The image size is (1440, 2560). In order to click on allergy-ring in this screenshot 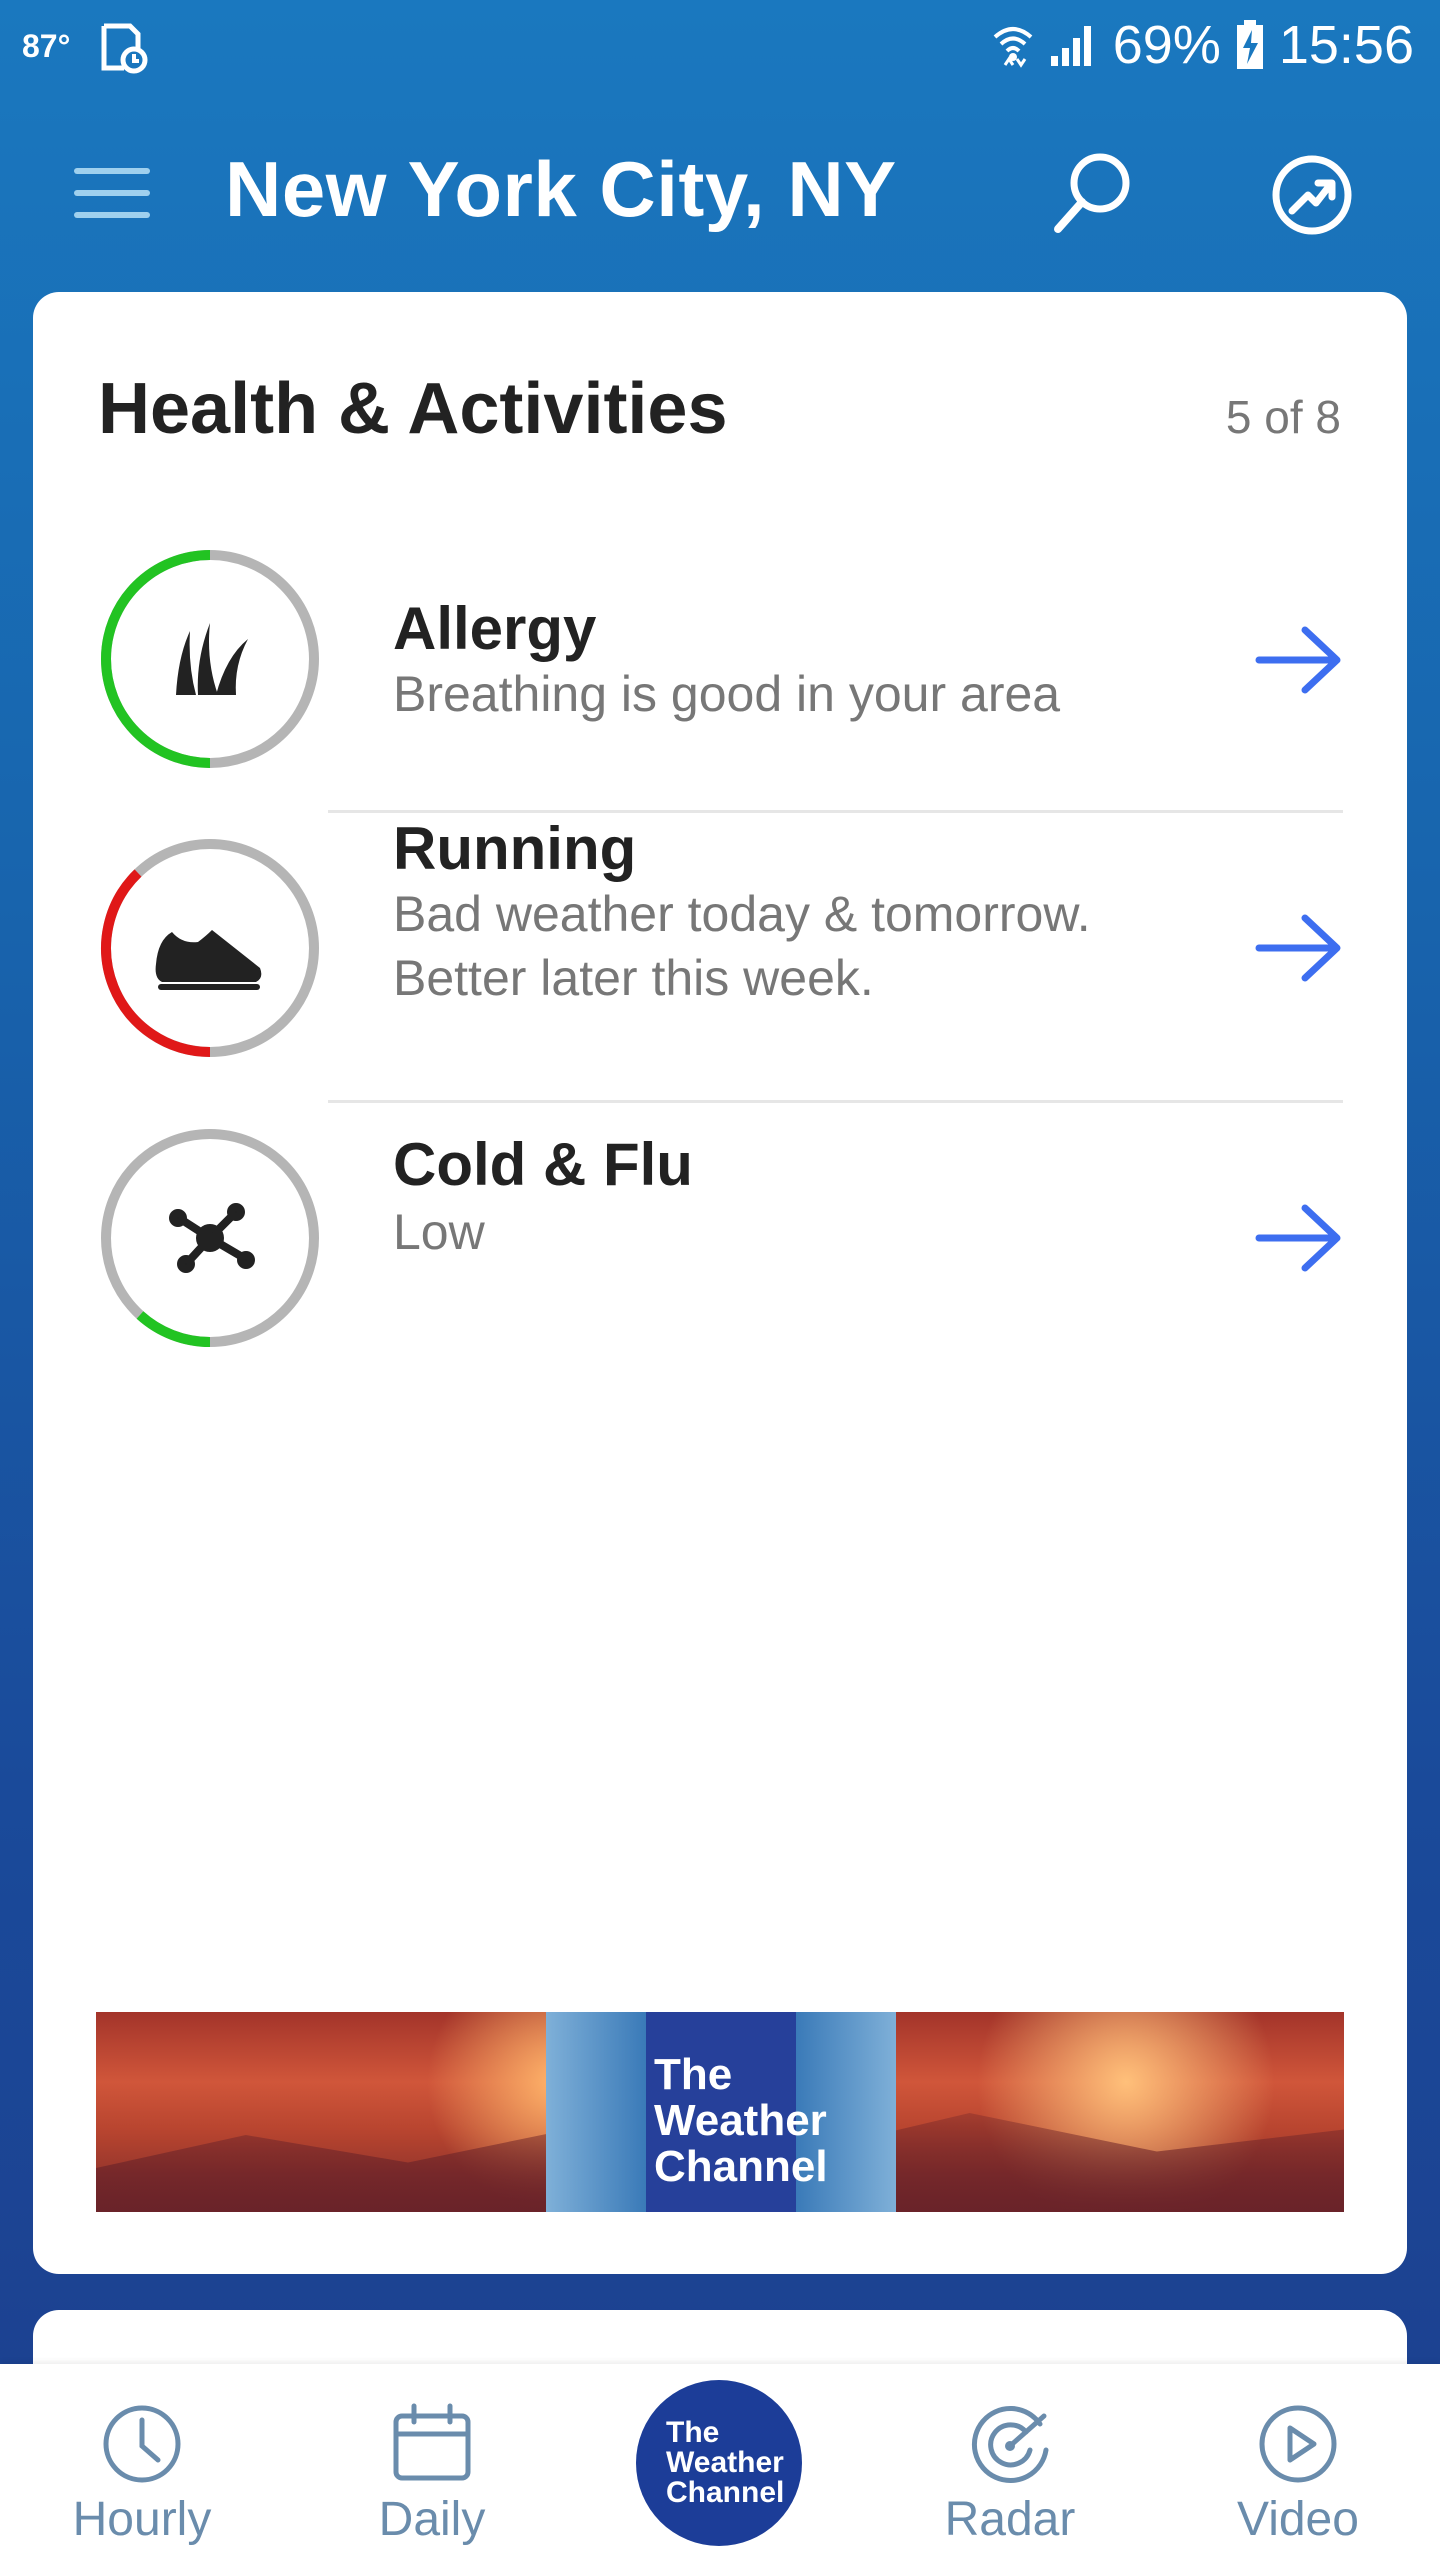, I will do `click(210, 659)`.